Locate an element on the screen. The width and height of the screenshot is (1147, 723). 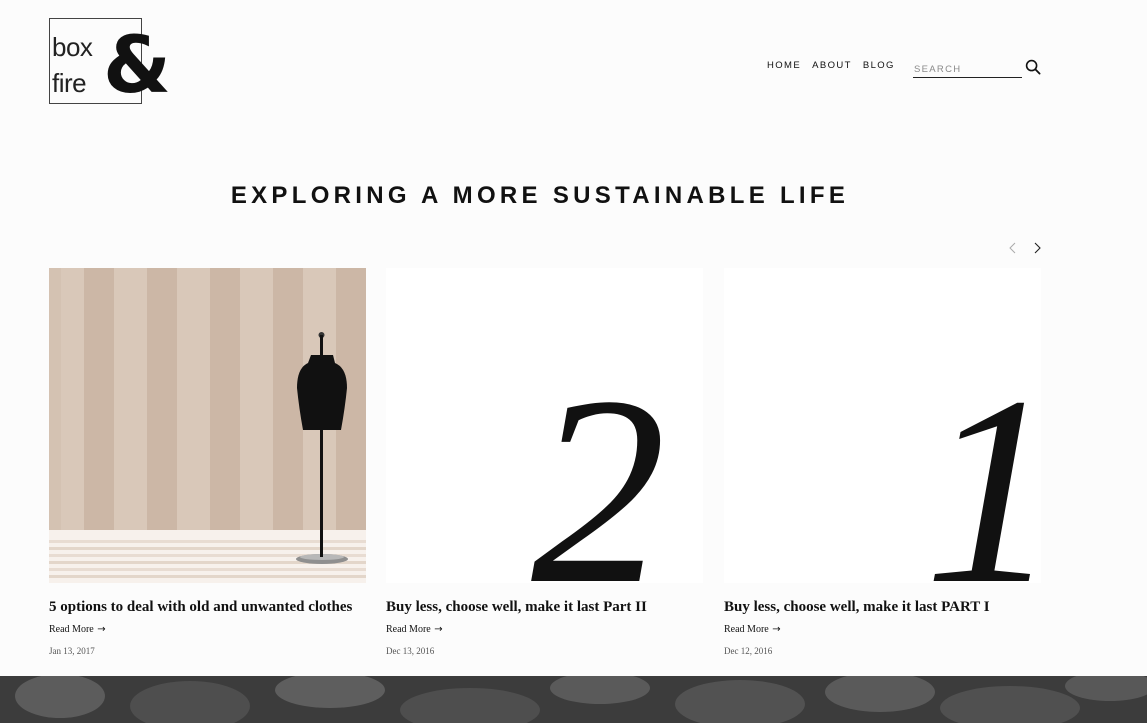
logo-ampersand: & is located at coordinates (137, 66).